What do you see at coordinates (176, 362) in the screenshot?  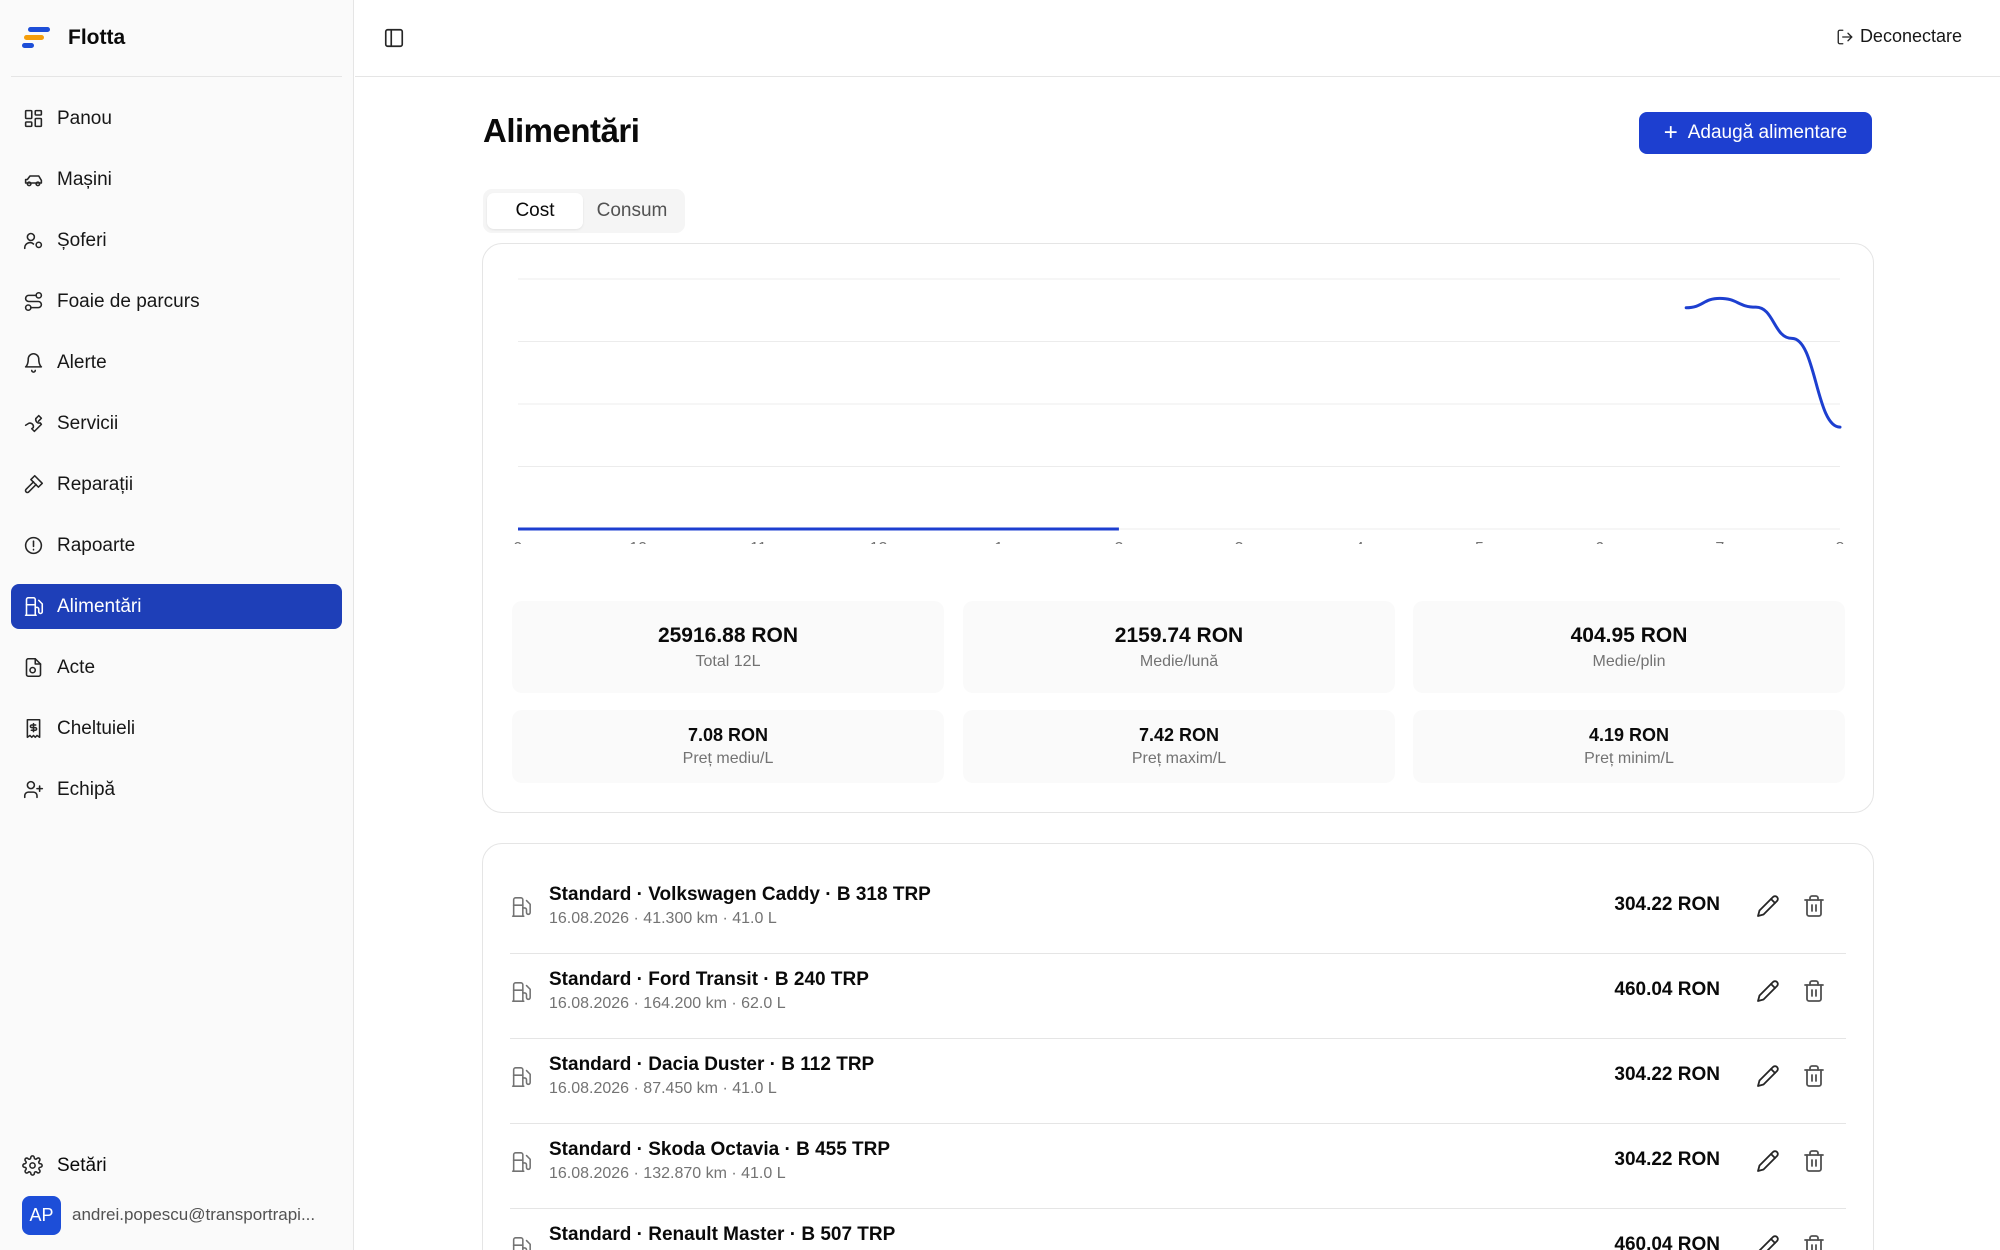 I see `sidebar-item-alerte: Alerte` at bounding box center [176, 362].